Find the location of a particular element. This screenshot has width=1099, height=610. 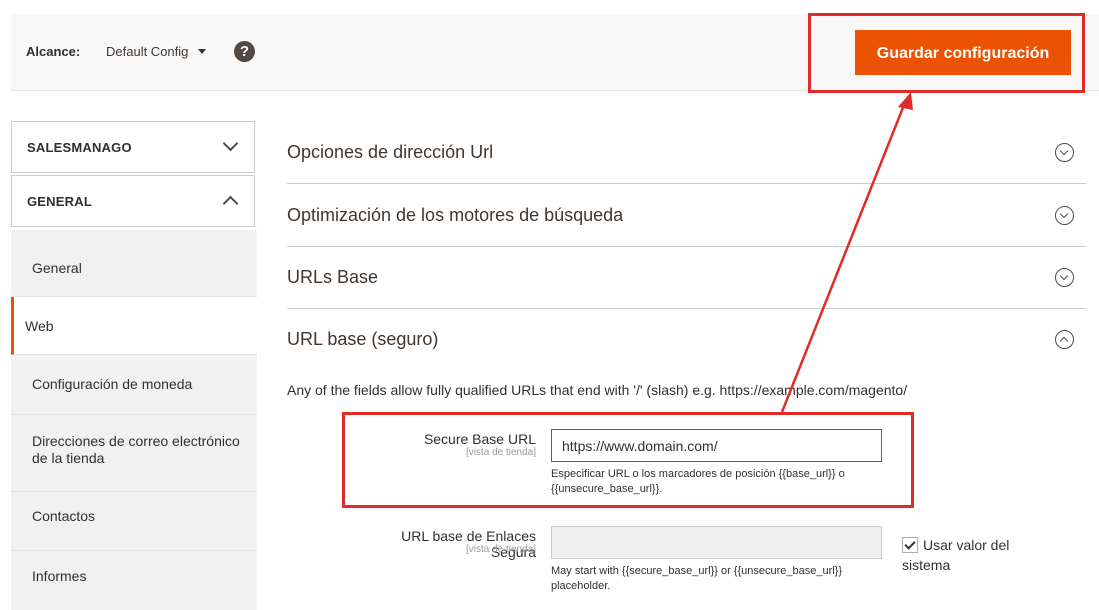

sidebar-item-contacts: Contactos is located at coordinates (134, 521).